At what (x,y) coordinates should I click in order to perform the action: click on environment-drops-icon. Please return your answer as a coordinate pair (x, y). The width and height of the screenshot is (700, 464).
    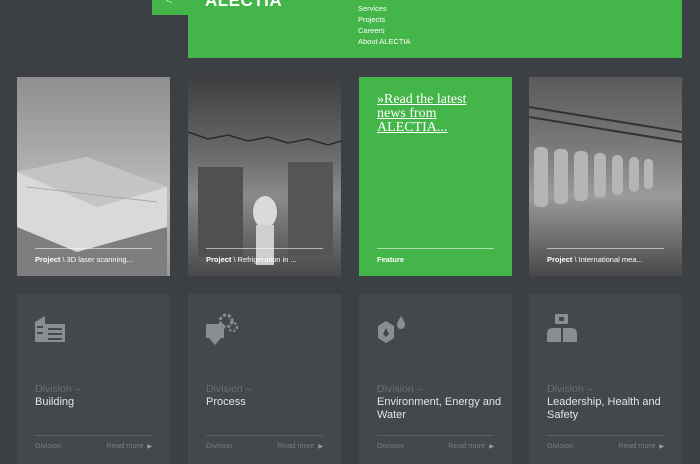
    Looking at the image, I should click on (391, 329).